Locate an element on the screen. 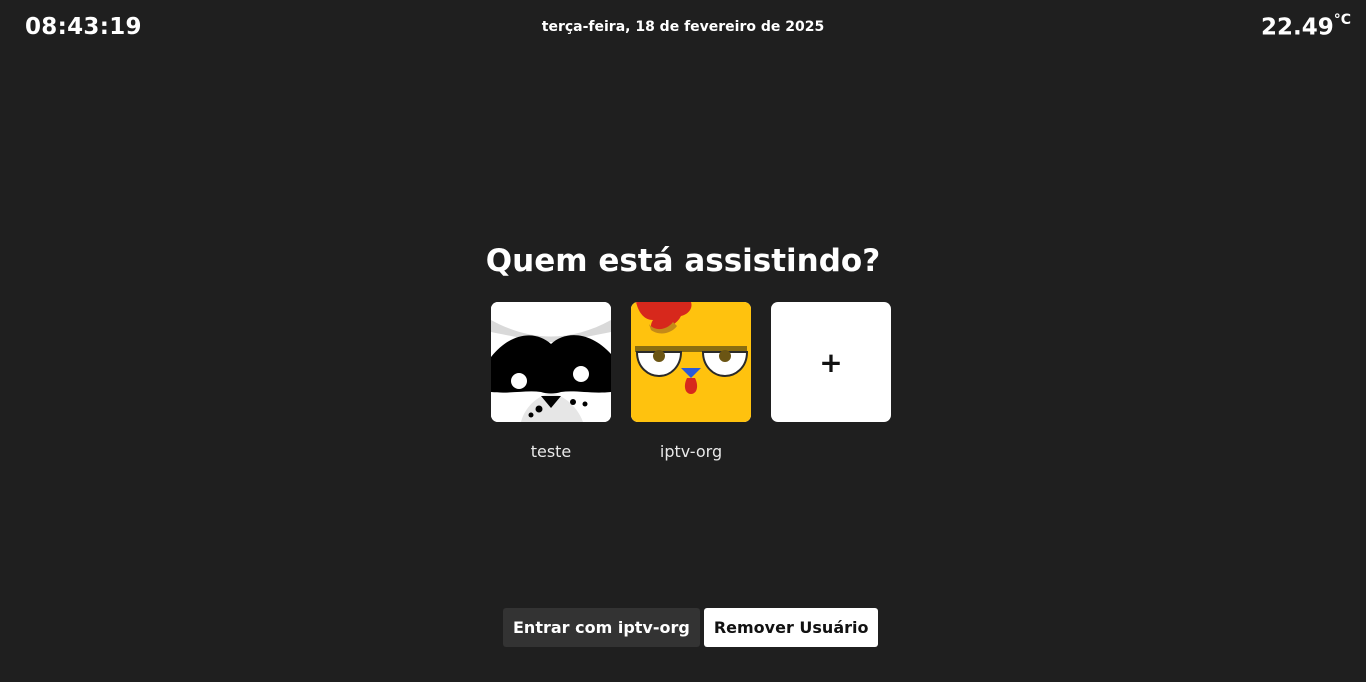  add-profile-button: + is located at coordinates (831, 362).